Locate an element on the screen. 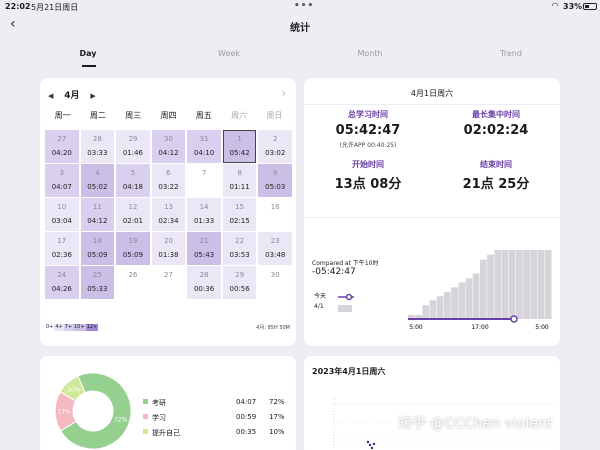  day-number: 7 is located at coordinates (204, 173).